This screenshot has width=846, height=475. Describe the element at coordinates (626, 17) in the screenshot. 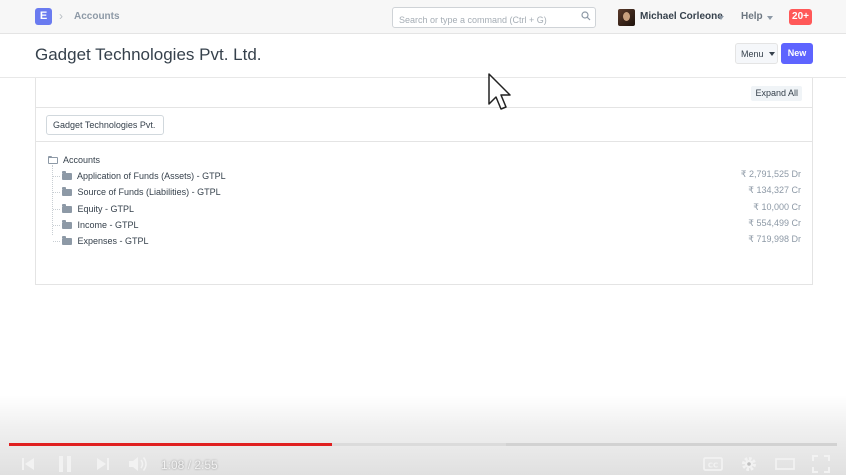

I see `avatar` at that location.